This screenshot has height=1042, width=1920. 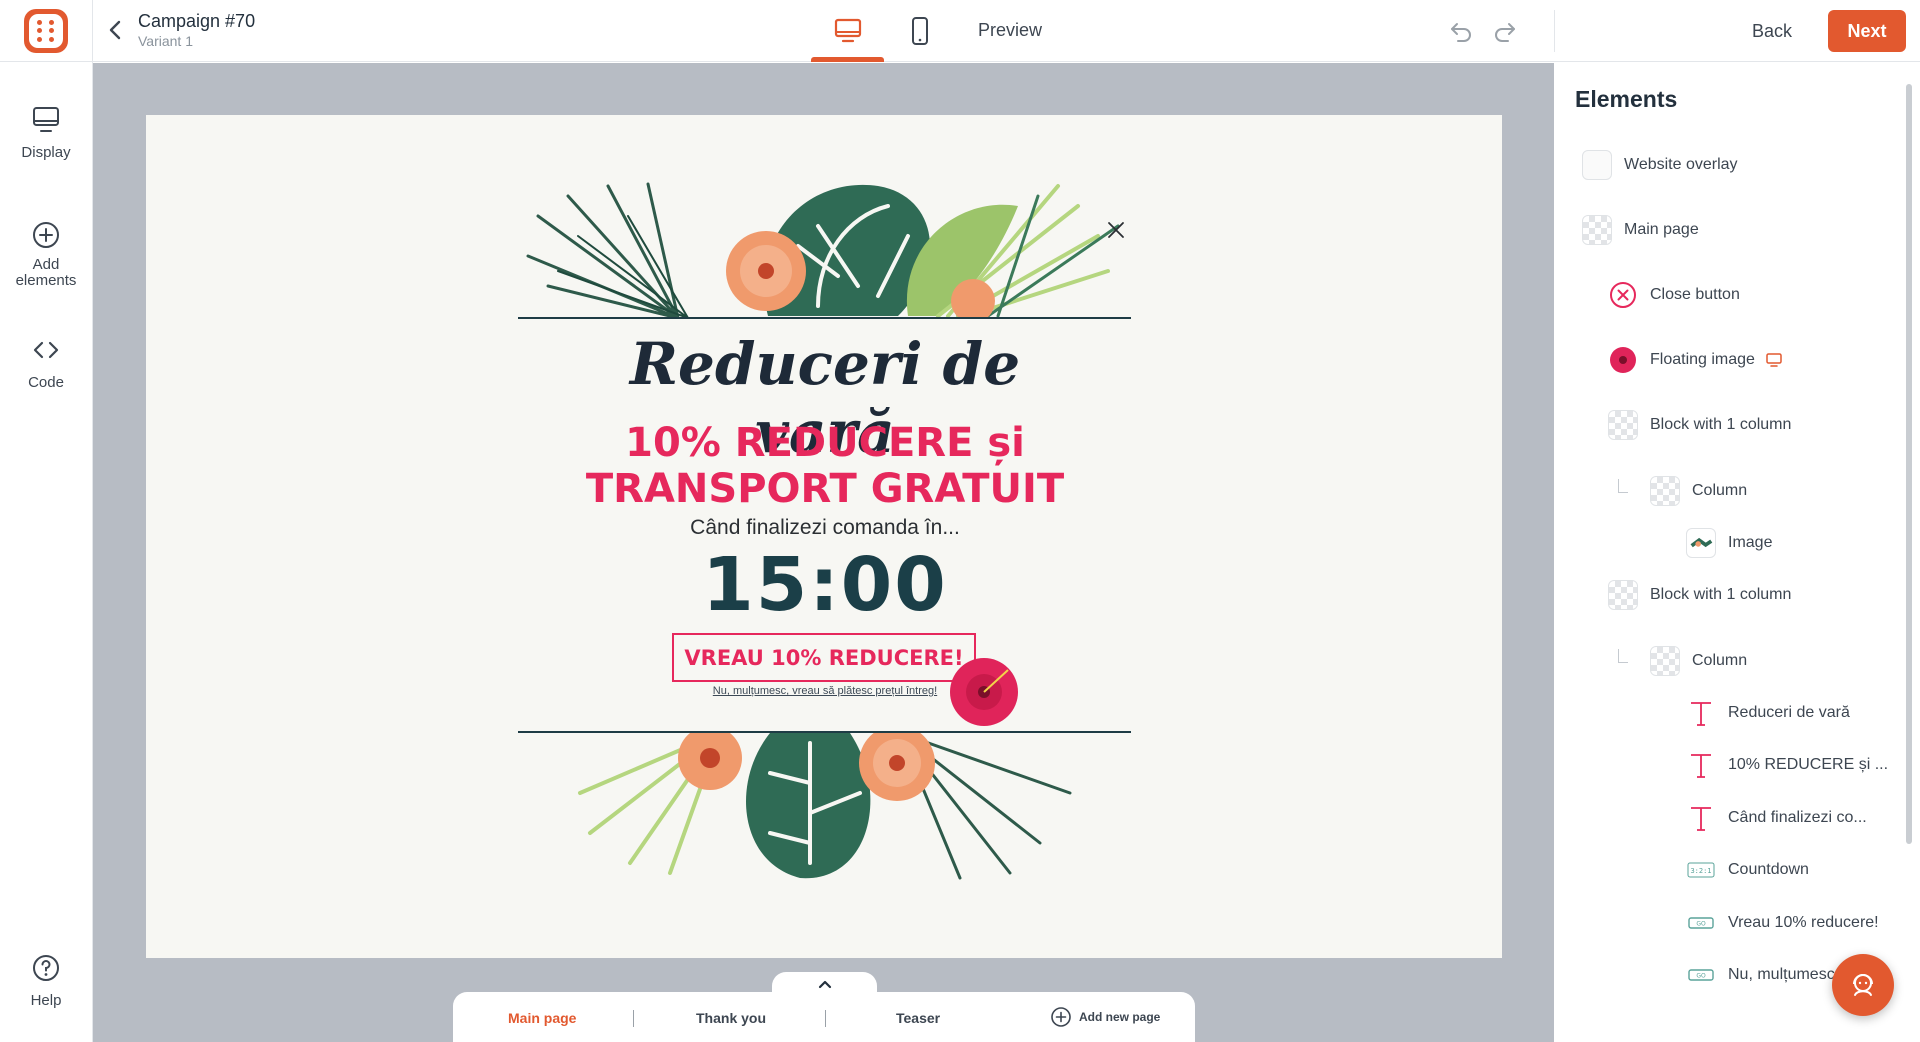 What do you see at coordinates (1116, 230) in the screenshot?
I see `popup-close-icon` at bounding box center [1116, 230].